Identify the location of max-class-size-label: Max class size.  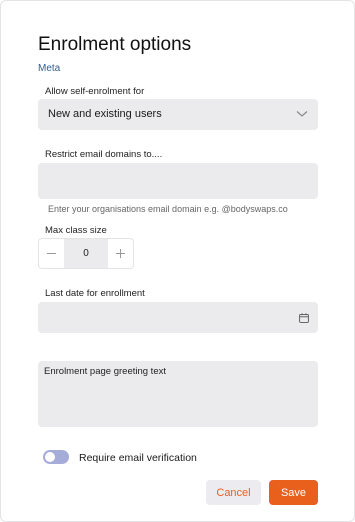
(76, 230).